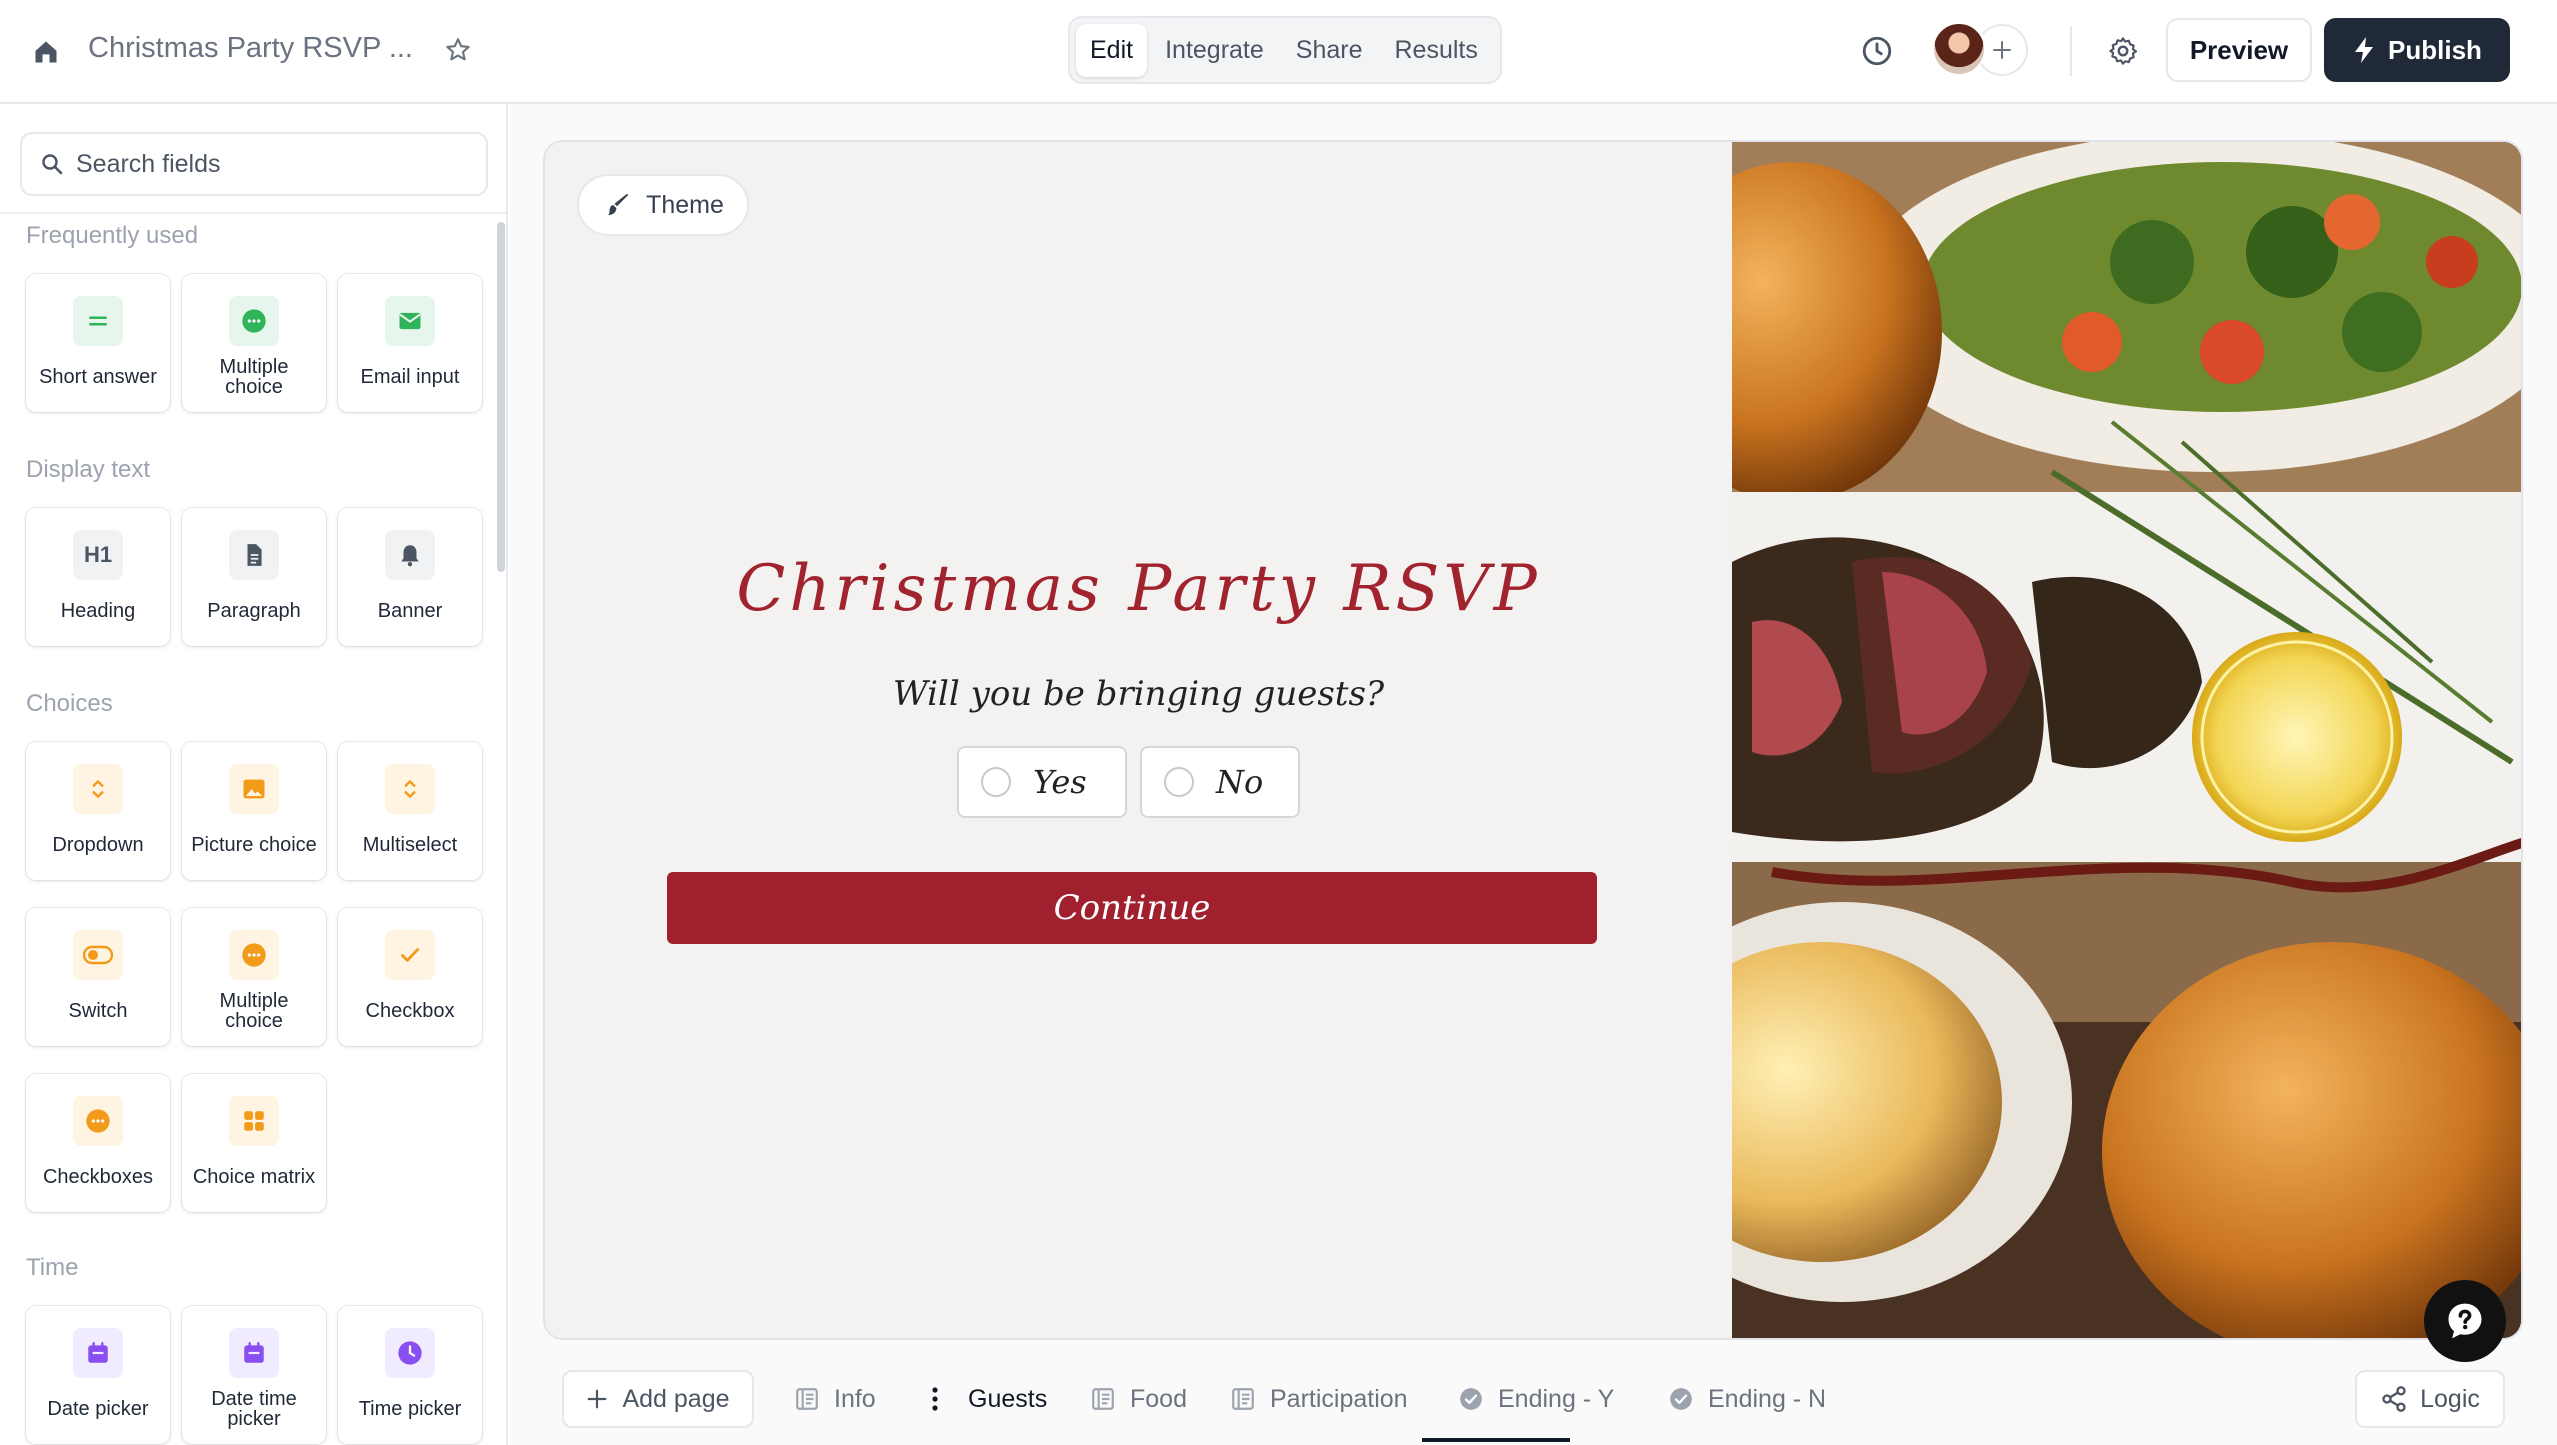  I want to click on field-tile-time-picker: Time picker, so click(410, 1375).